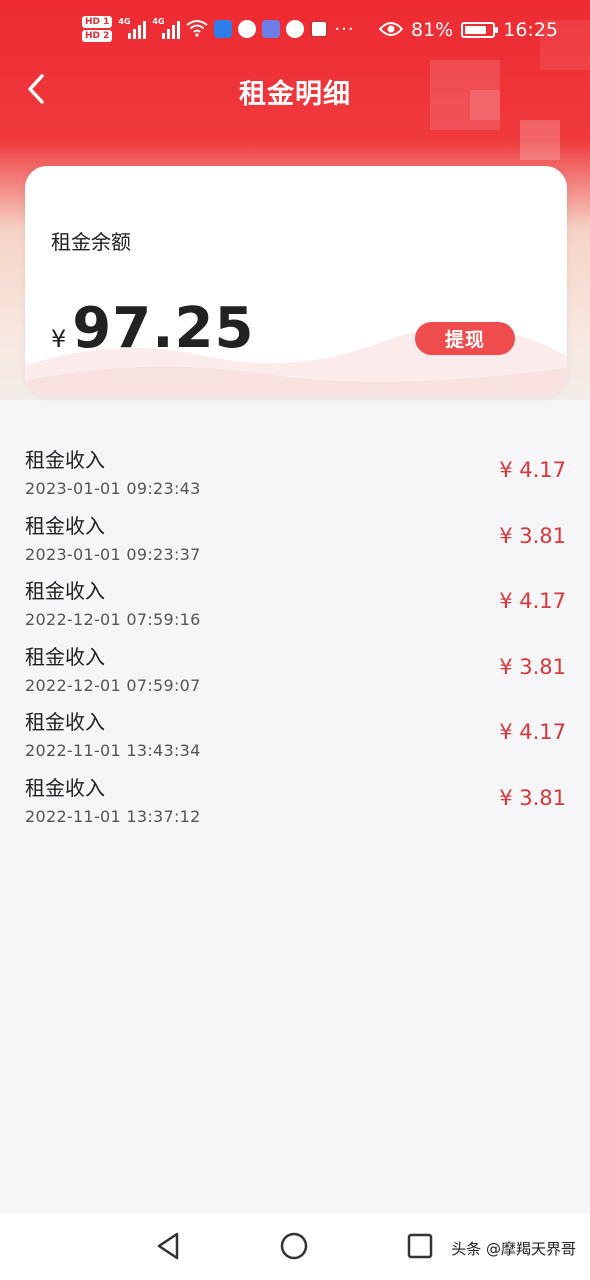  What do you see at coordinates (391, 30) in the screenshot?
I see `eye-icon` at bounding box center [391, 30].